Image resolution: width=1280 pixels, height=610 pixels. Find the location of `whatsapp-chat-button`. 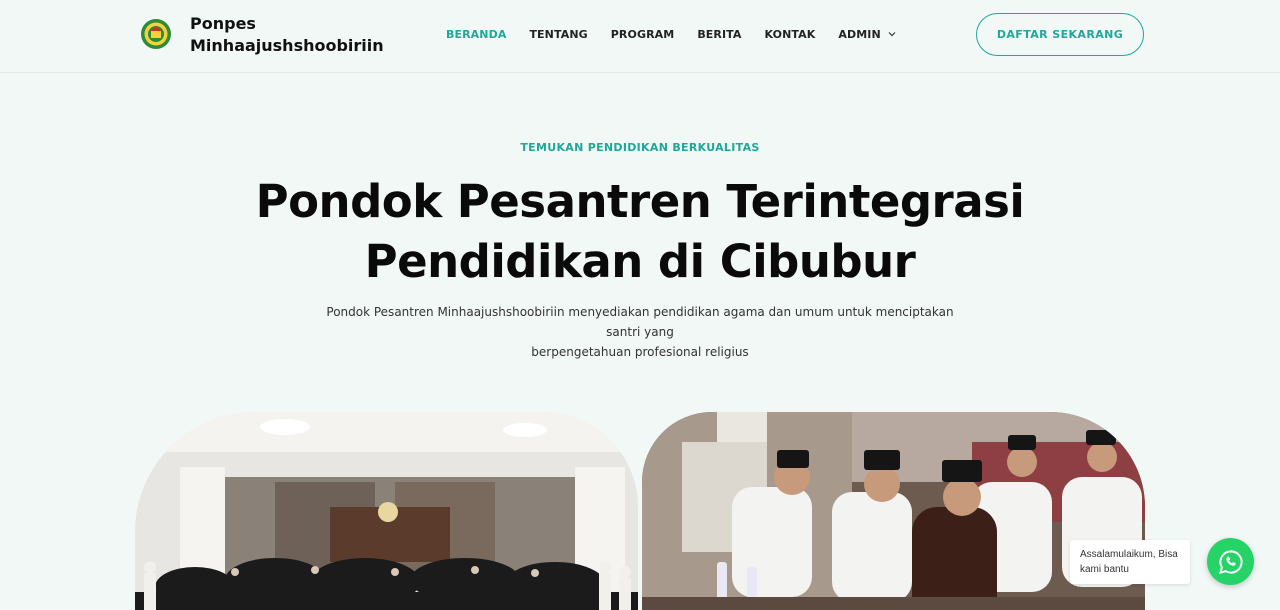

whatsapp-chat-button is located at coordinates (1230, 561).